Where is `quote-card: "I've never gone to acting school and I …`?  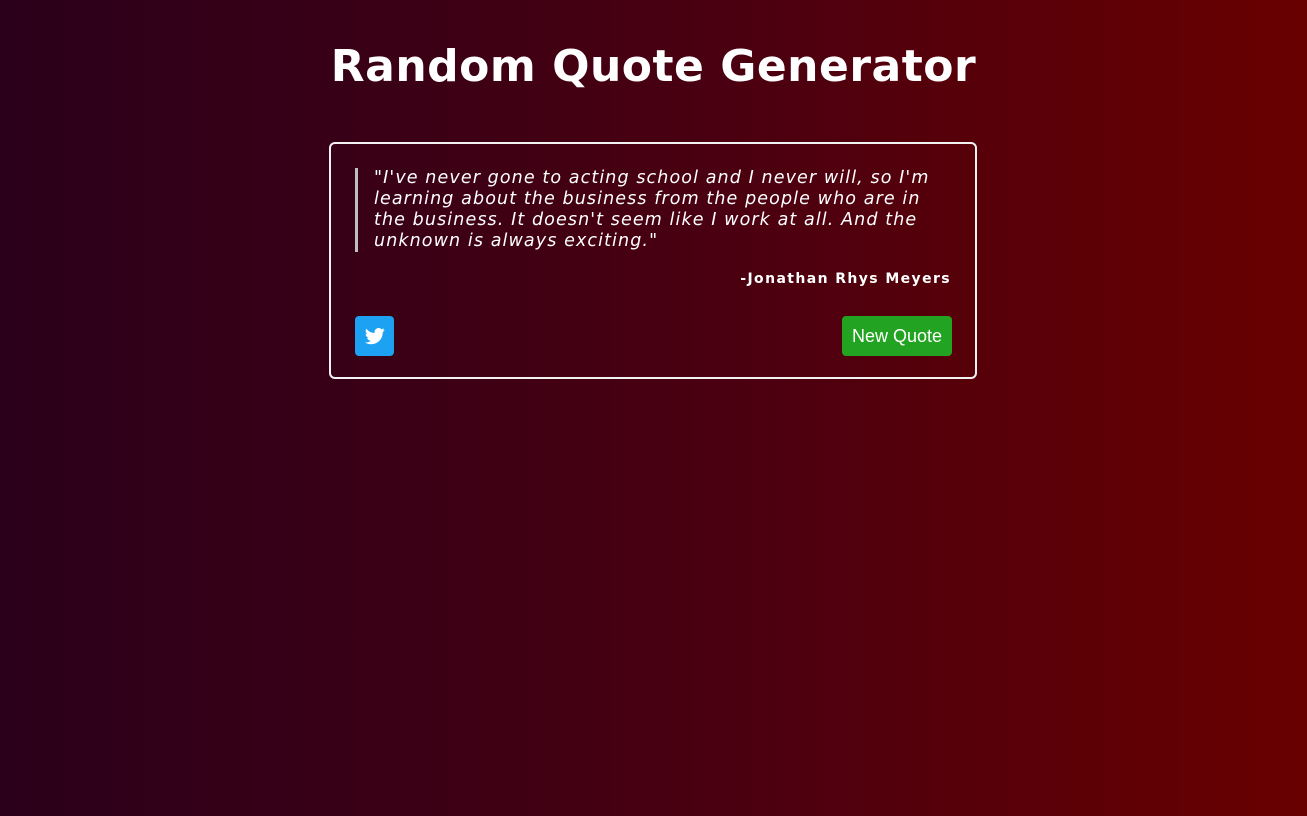 quote-card: "I've never gone to acting school and I … is located at coordinates (653, 260).